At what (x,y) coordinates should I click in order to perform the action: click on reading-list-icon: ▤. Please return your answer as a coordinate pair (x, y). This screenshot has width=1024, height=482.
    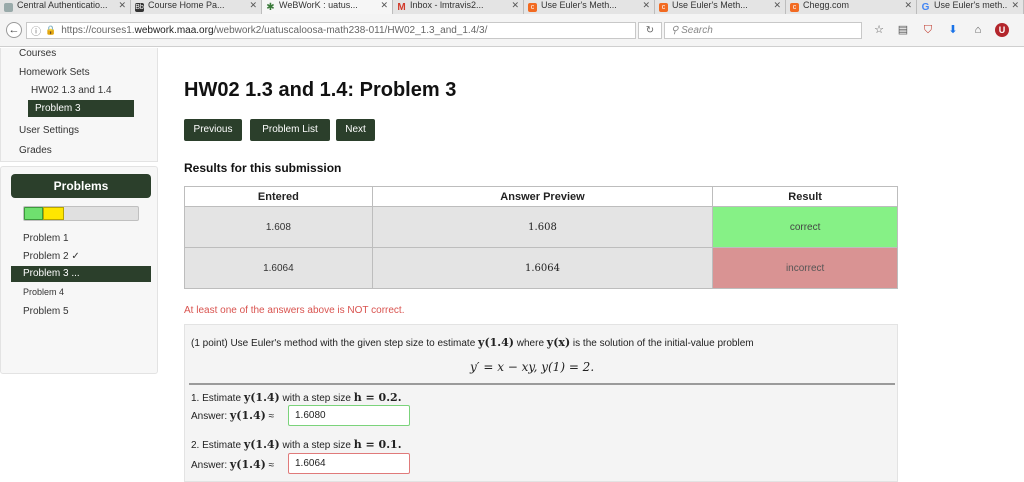
    Looking at the image, I should click on (903, 30).